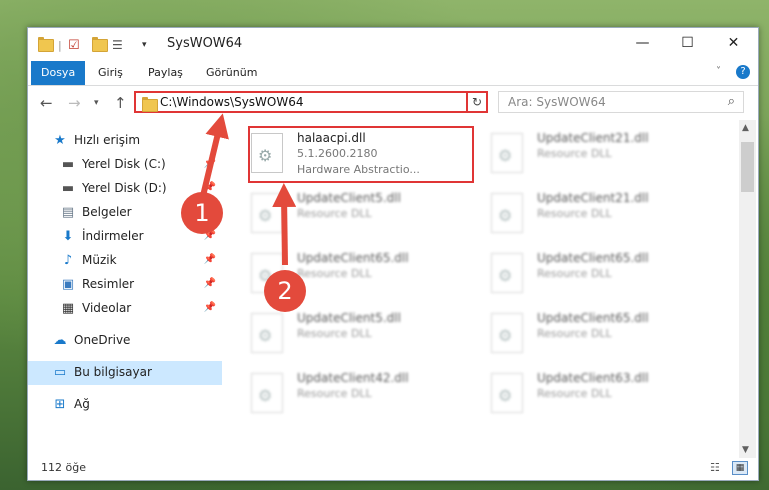 The width and height of the screenshot is (769, 490). Describe the element at coordinates (284, 224) in the screenshot. I see `arrow-to-dll-file` at that location.